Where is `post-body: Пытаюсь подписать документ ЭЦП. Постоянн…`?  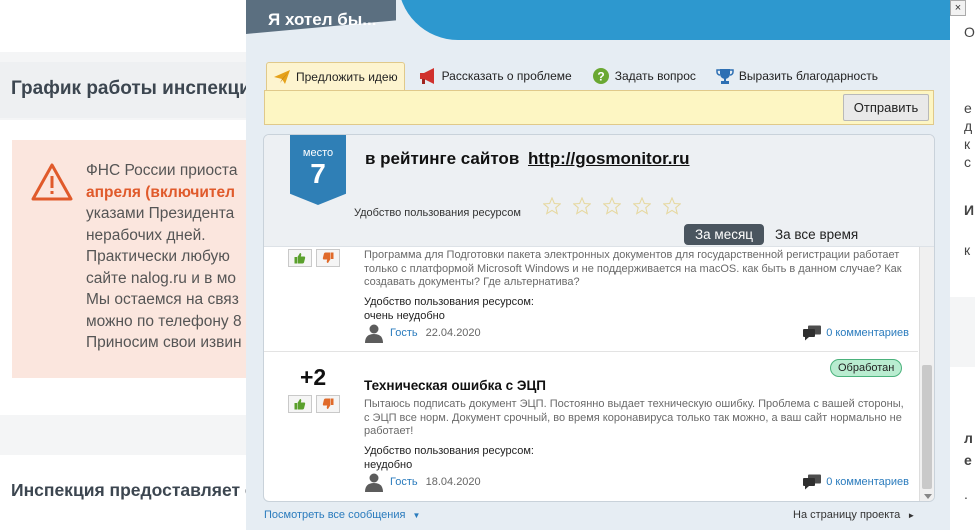
post-body: Пытаюсь подписать документ ЭЦП. Постоянн… is located at coordinates (634, 417).